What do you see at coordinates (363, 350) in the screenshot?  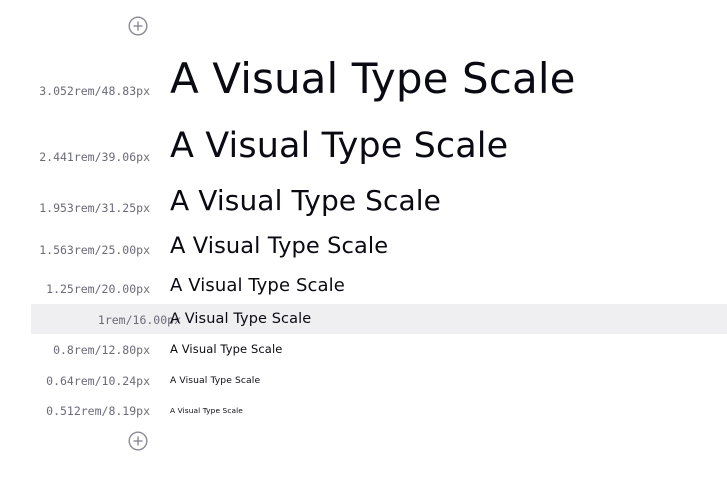 I see `scale-row: 0.8rem/12.80px A Visual Type Scale` at bounding box center [363, 350].